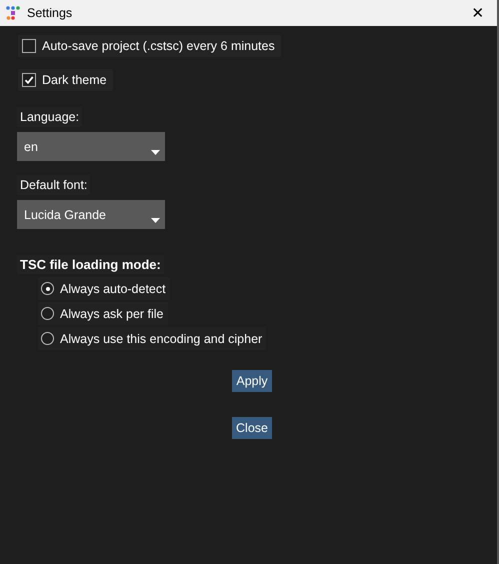  What do you see at coordinates (74, 80) in the screenshot?
I see `checkbox-label: Dark theme` at bounding box center [74, 80].